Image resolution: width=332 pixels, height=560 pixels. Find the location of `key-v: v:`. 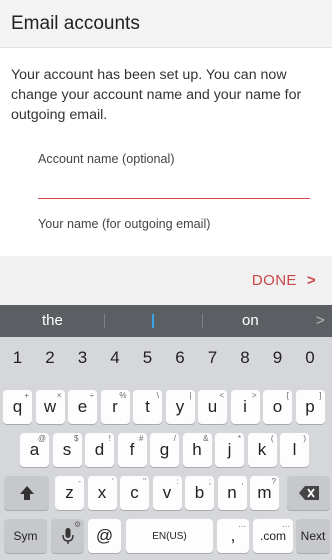

key-v: v: is located at coordinates (167, 493).